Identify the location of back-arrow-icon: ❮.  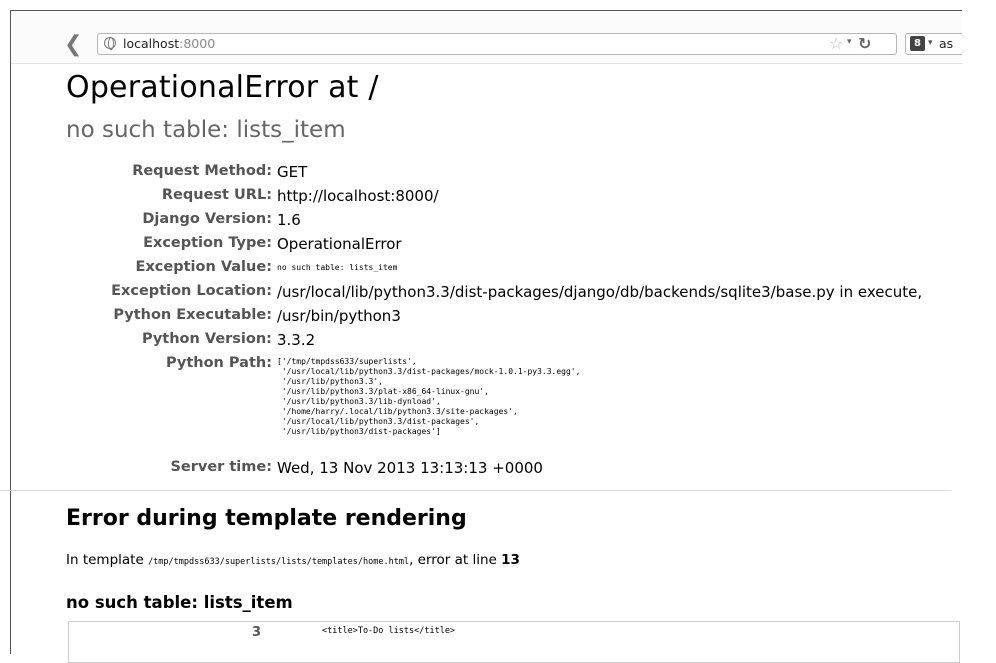
(73, 45).